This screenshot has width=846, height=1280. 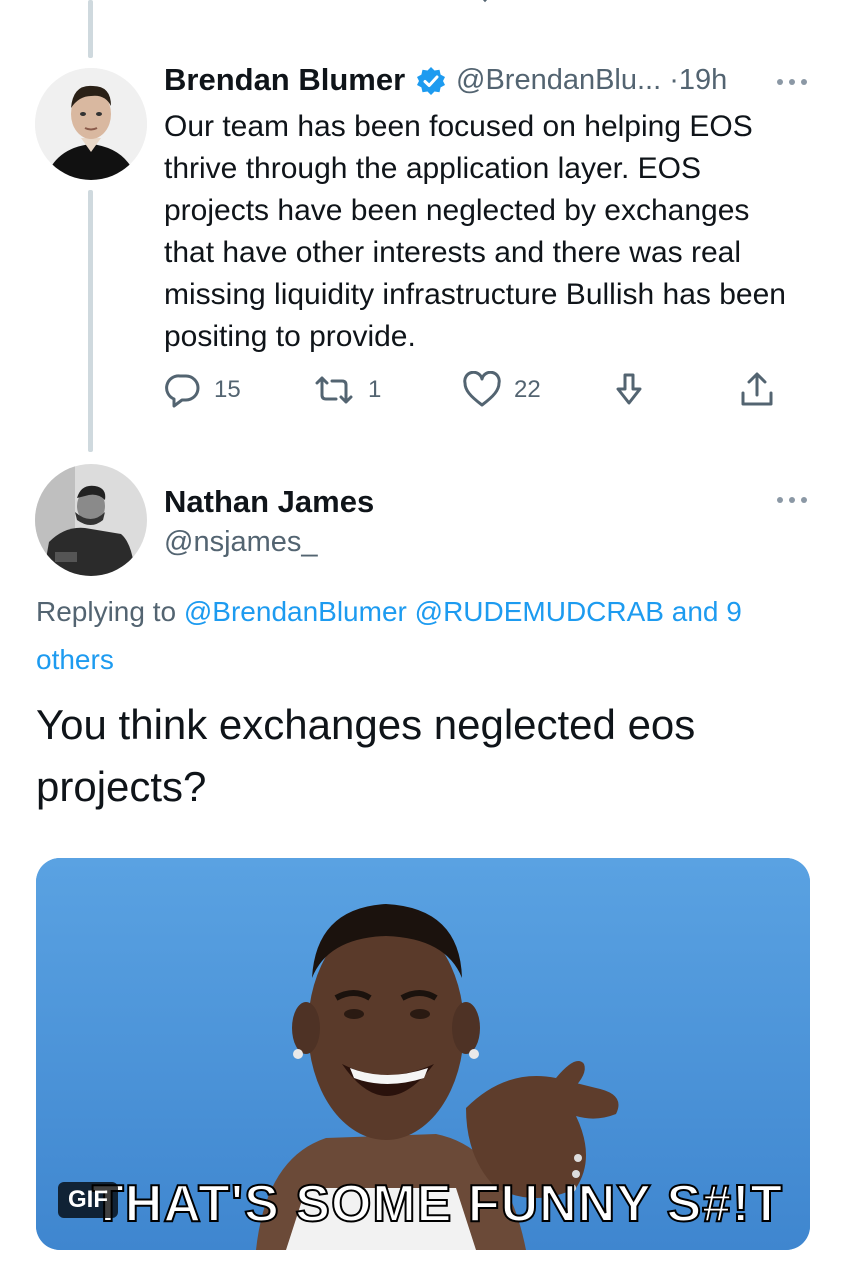 I want to click on replying-prefix: Replying to, so click(x=110, y=611).